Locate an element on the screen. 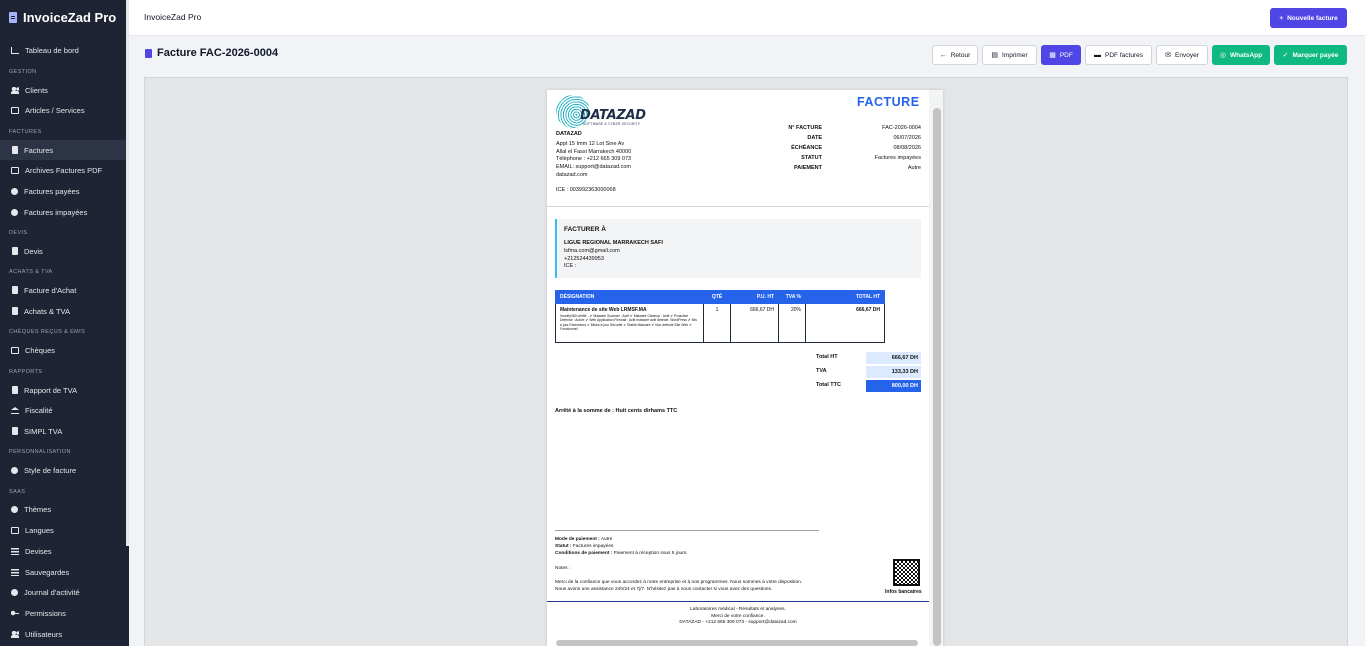  sidebar-item-themes: Thèmes is located at coordinates (63, 509).